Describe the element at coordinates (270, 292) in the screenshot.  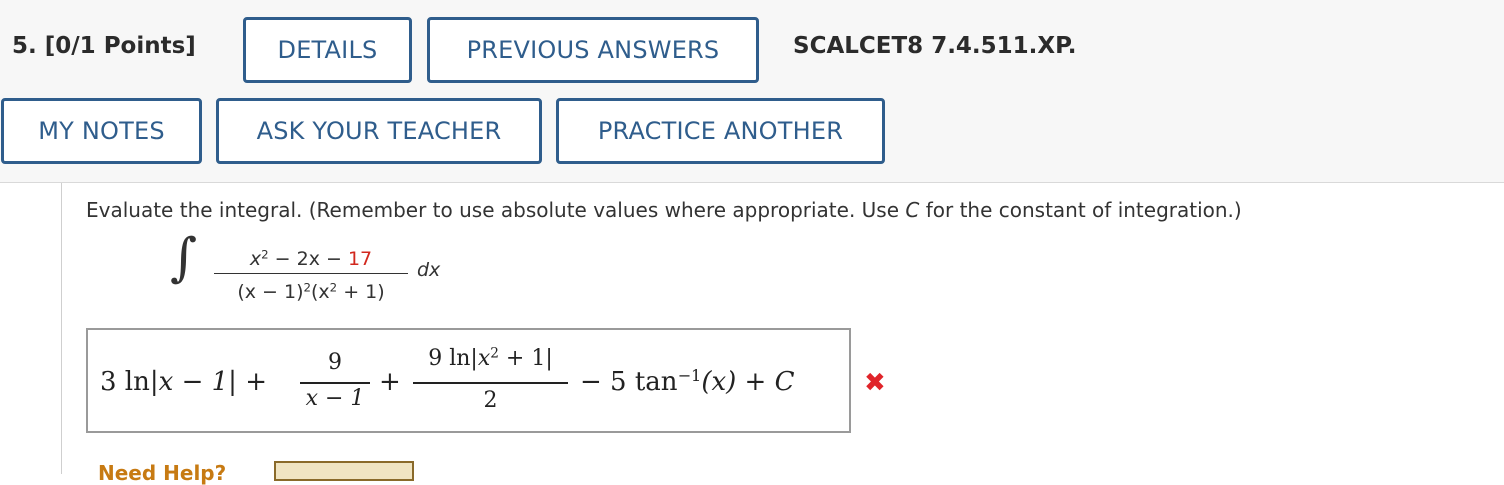
I see `denominator-part-a: (x − 1)` at that location.